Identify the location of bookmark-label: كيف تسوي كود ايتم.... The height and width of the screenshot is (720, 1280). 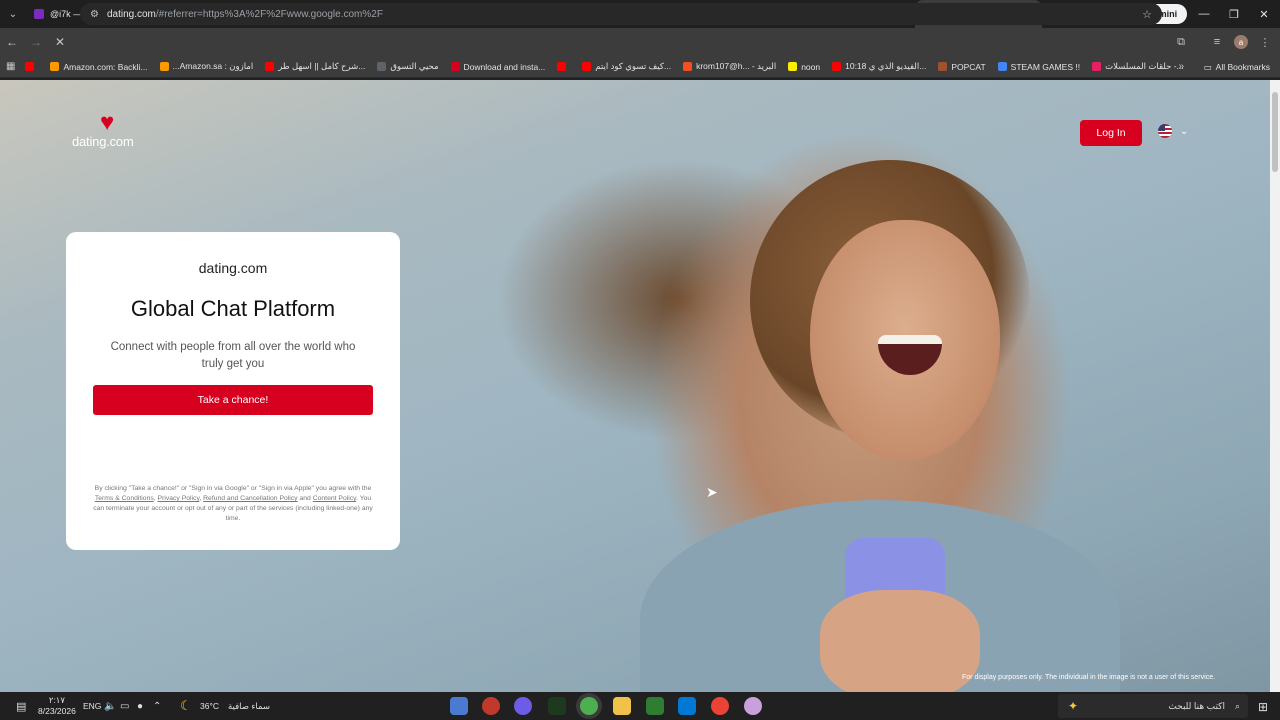
(633, 66).